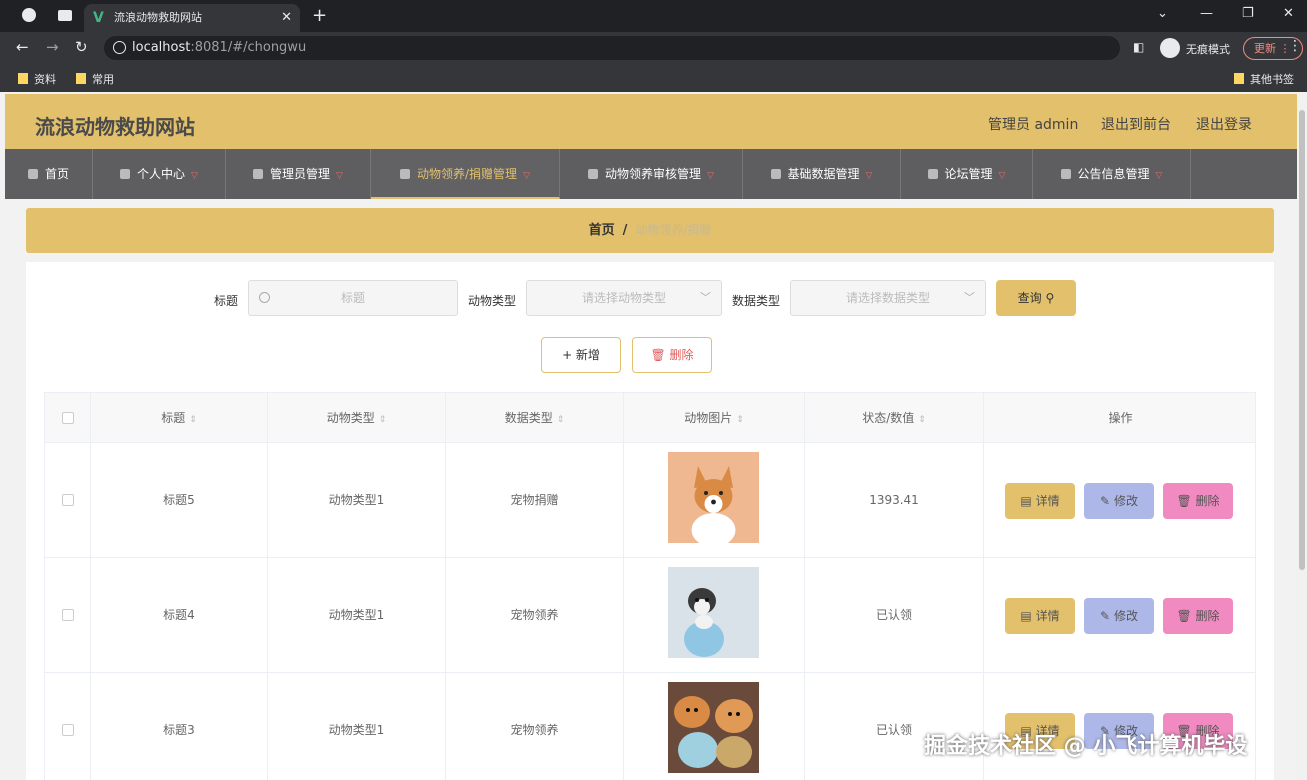  What do you see at coordinates (248, 47) in the screenshot?
I see `url-path: :8081/#/chongwu` at bounding box center [248, 47].